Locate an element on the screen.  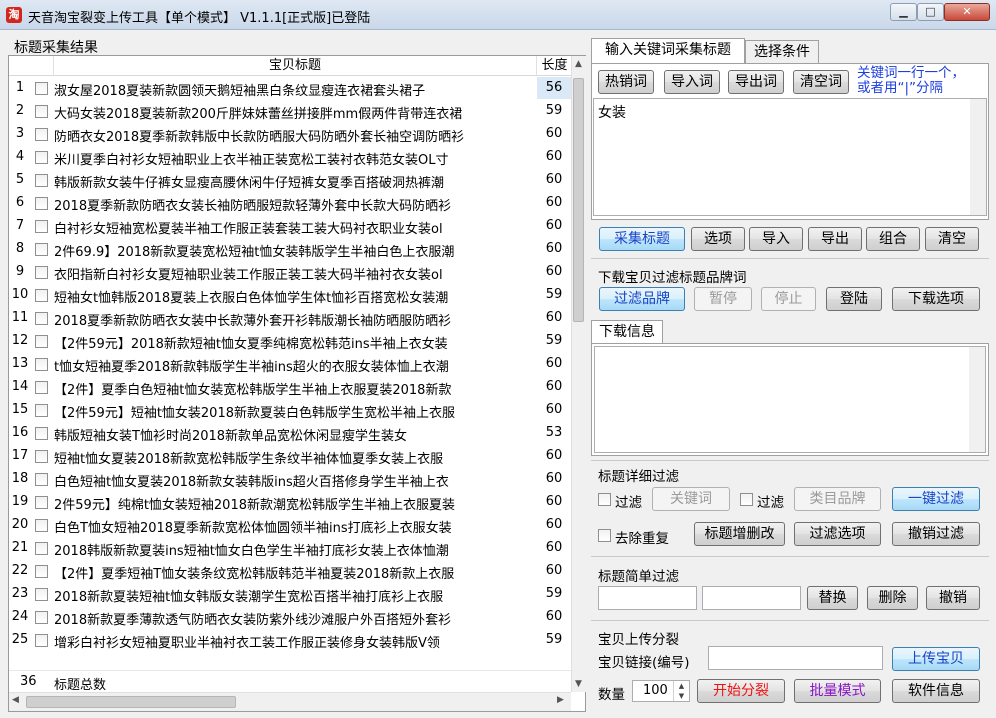
item-link-input is located at coordinates (795, 658).